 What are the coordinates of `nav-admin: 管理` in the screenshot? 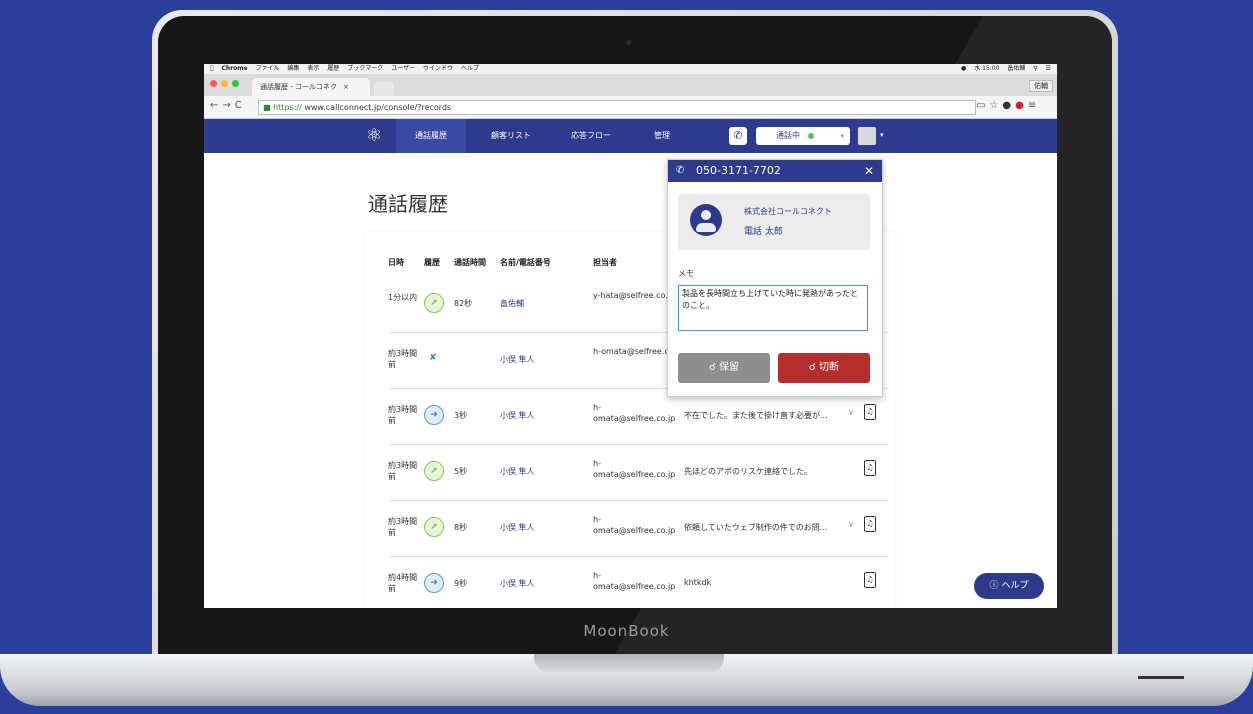 It's located at (662, 136).